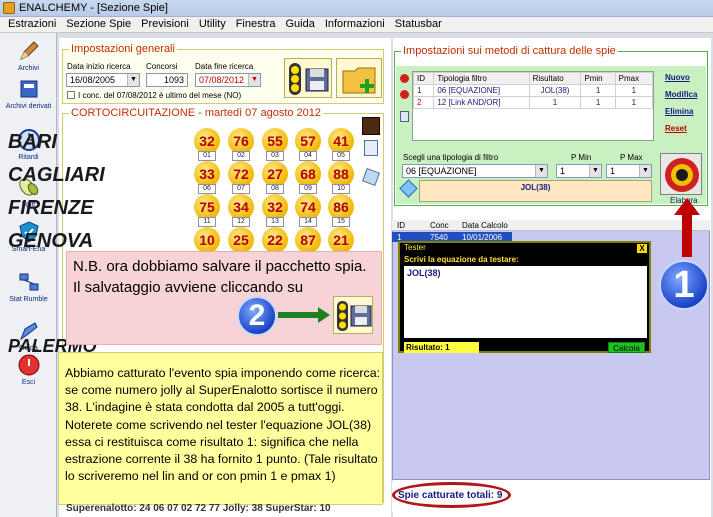 This screenshot has width=713, height=517. What do you see at coordinates (341, 189) in the screenshot?
I see `ball-index: 10` at bounding box center [341, 189].